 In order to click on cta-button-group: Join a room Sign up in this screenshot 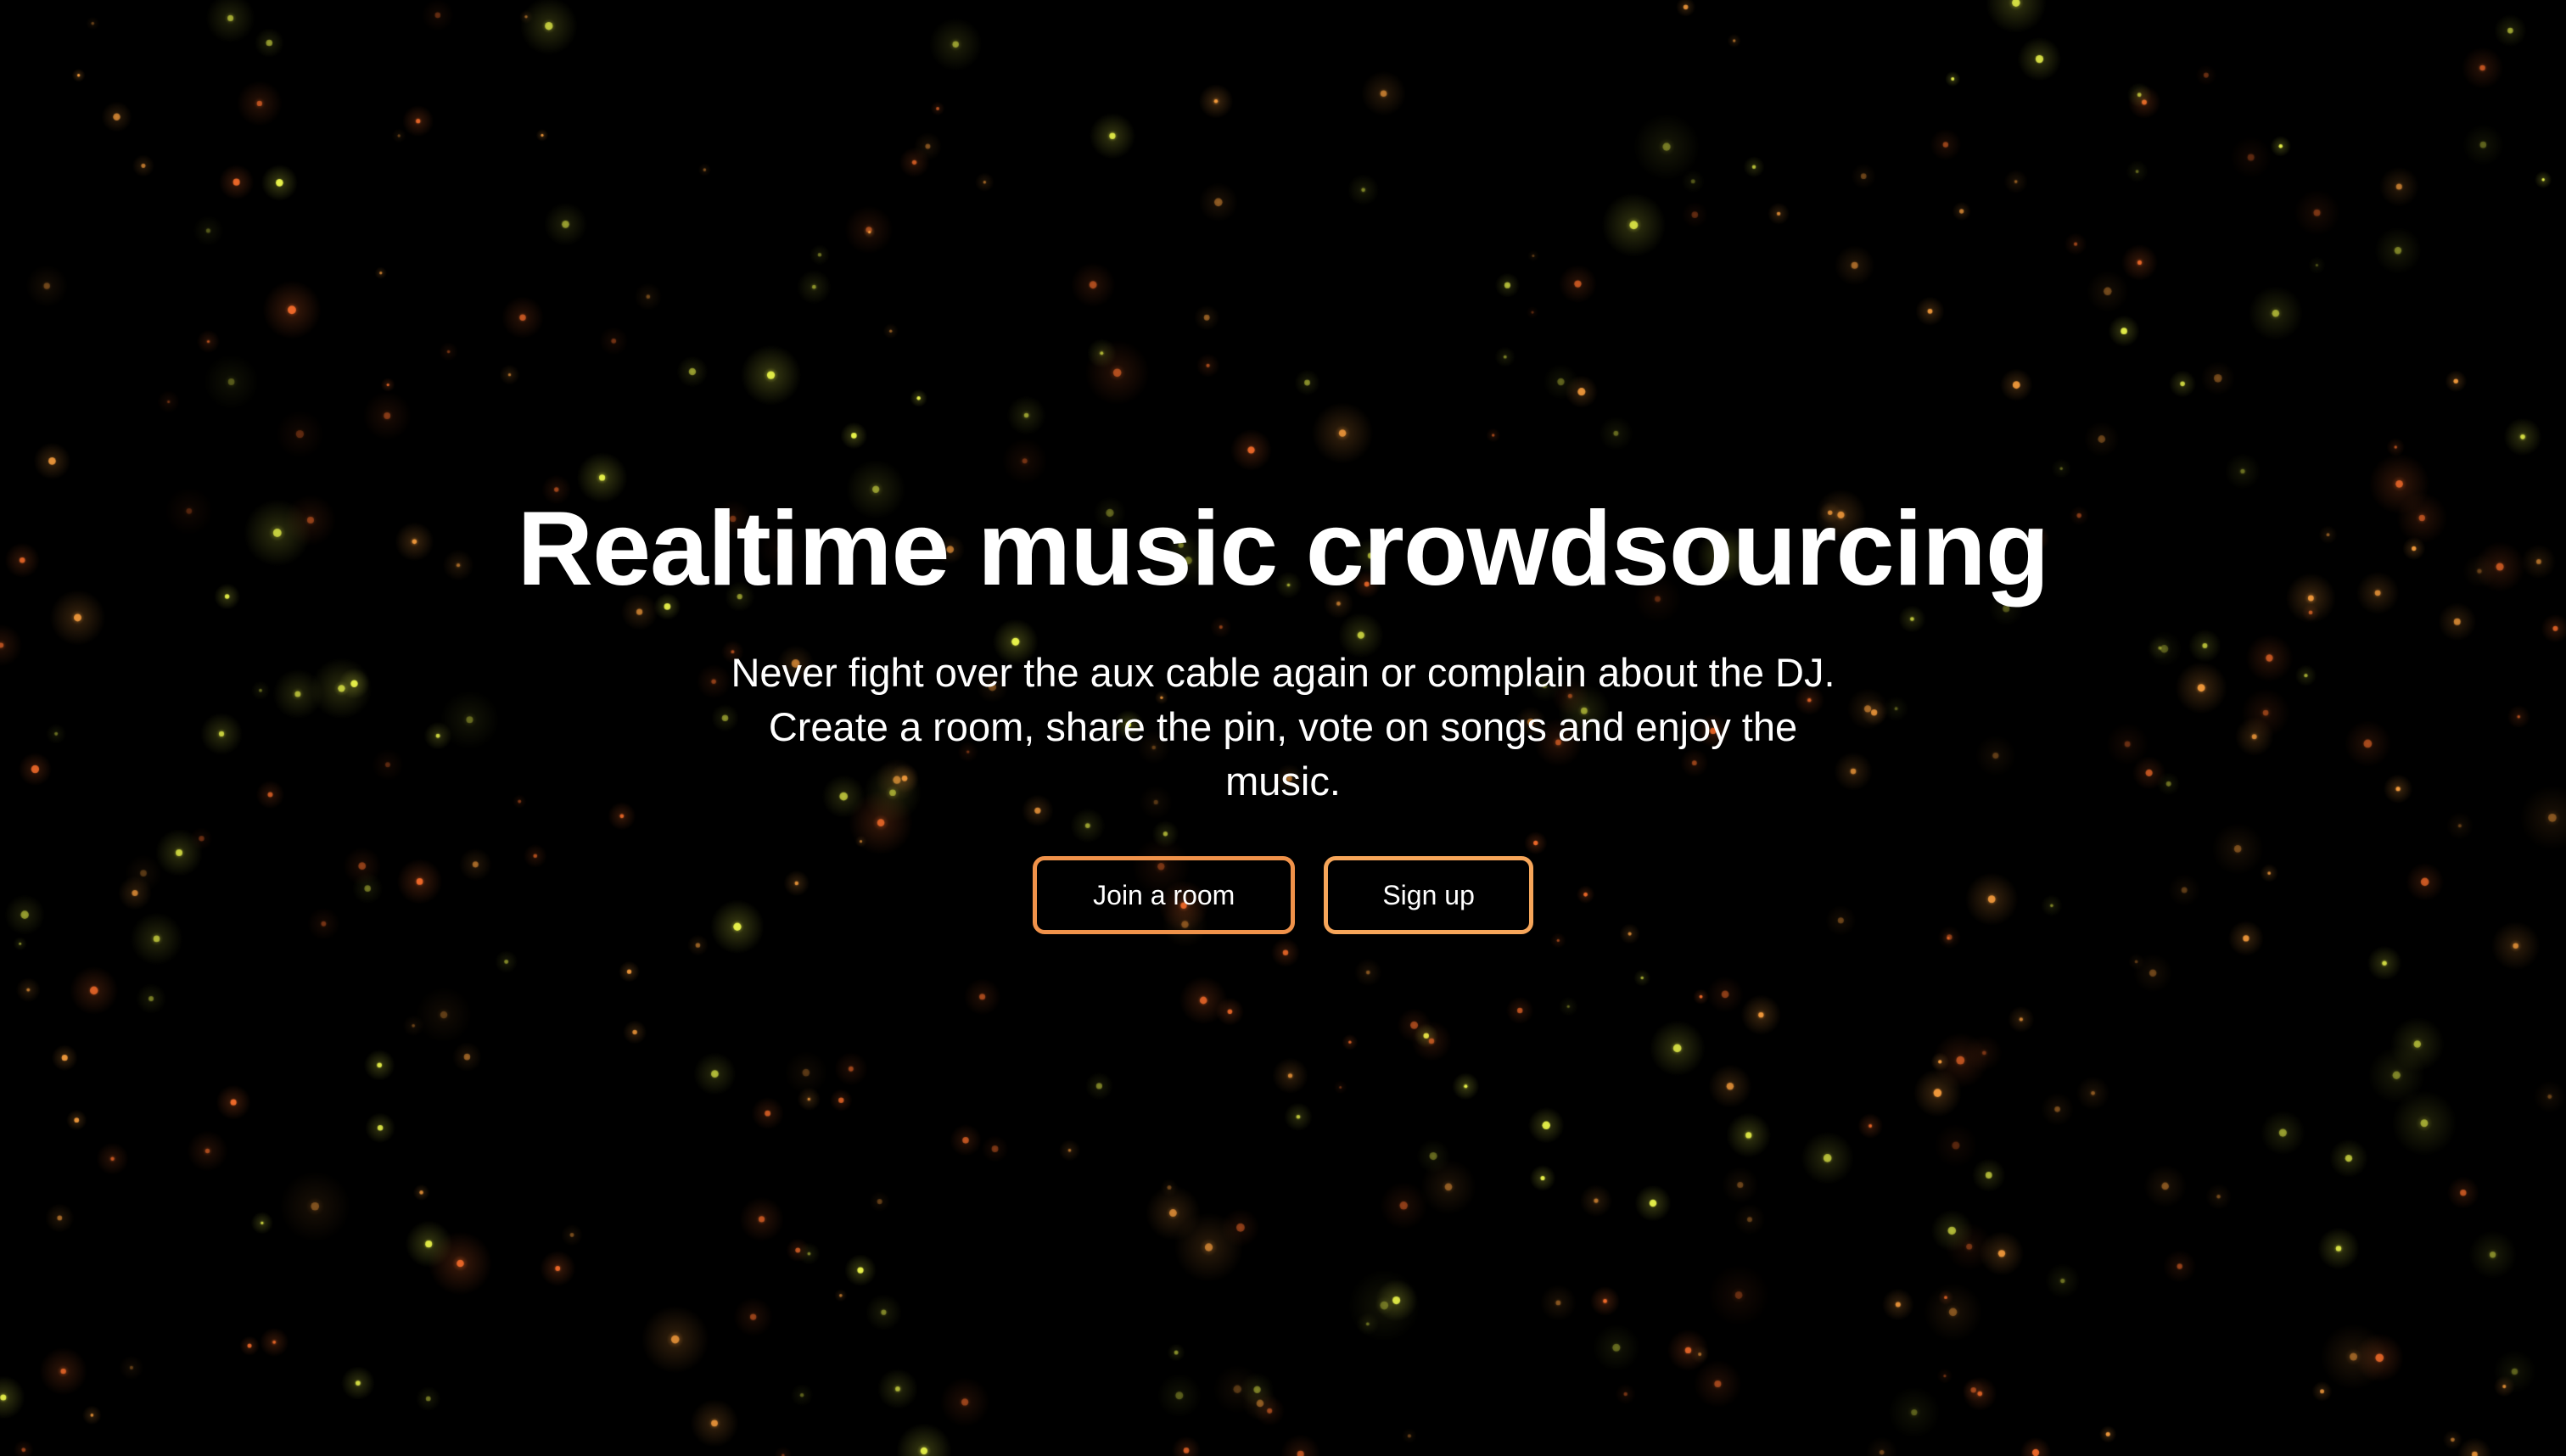, I will do `click(1283, 895)`.